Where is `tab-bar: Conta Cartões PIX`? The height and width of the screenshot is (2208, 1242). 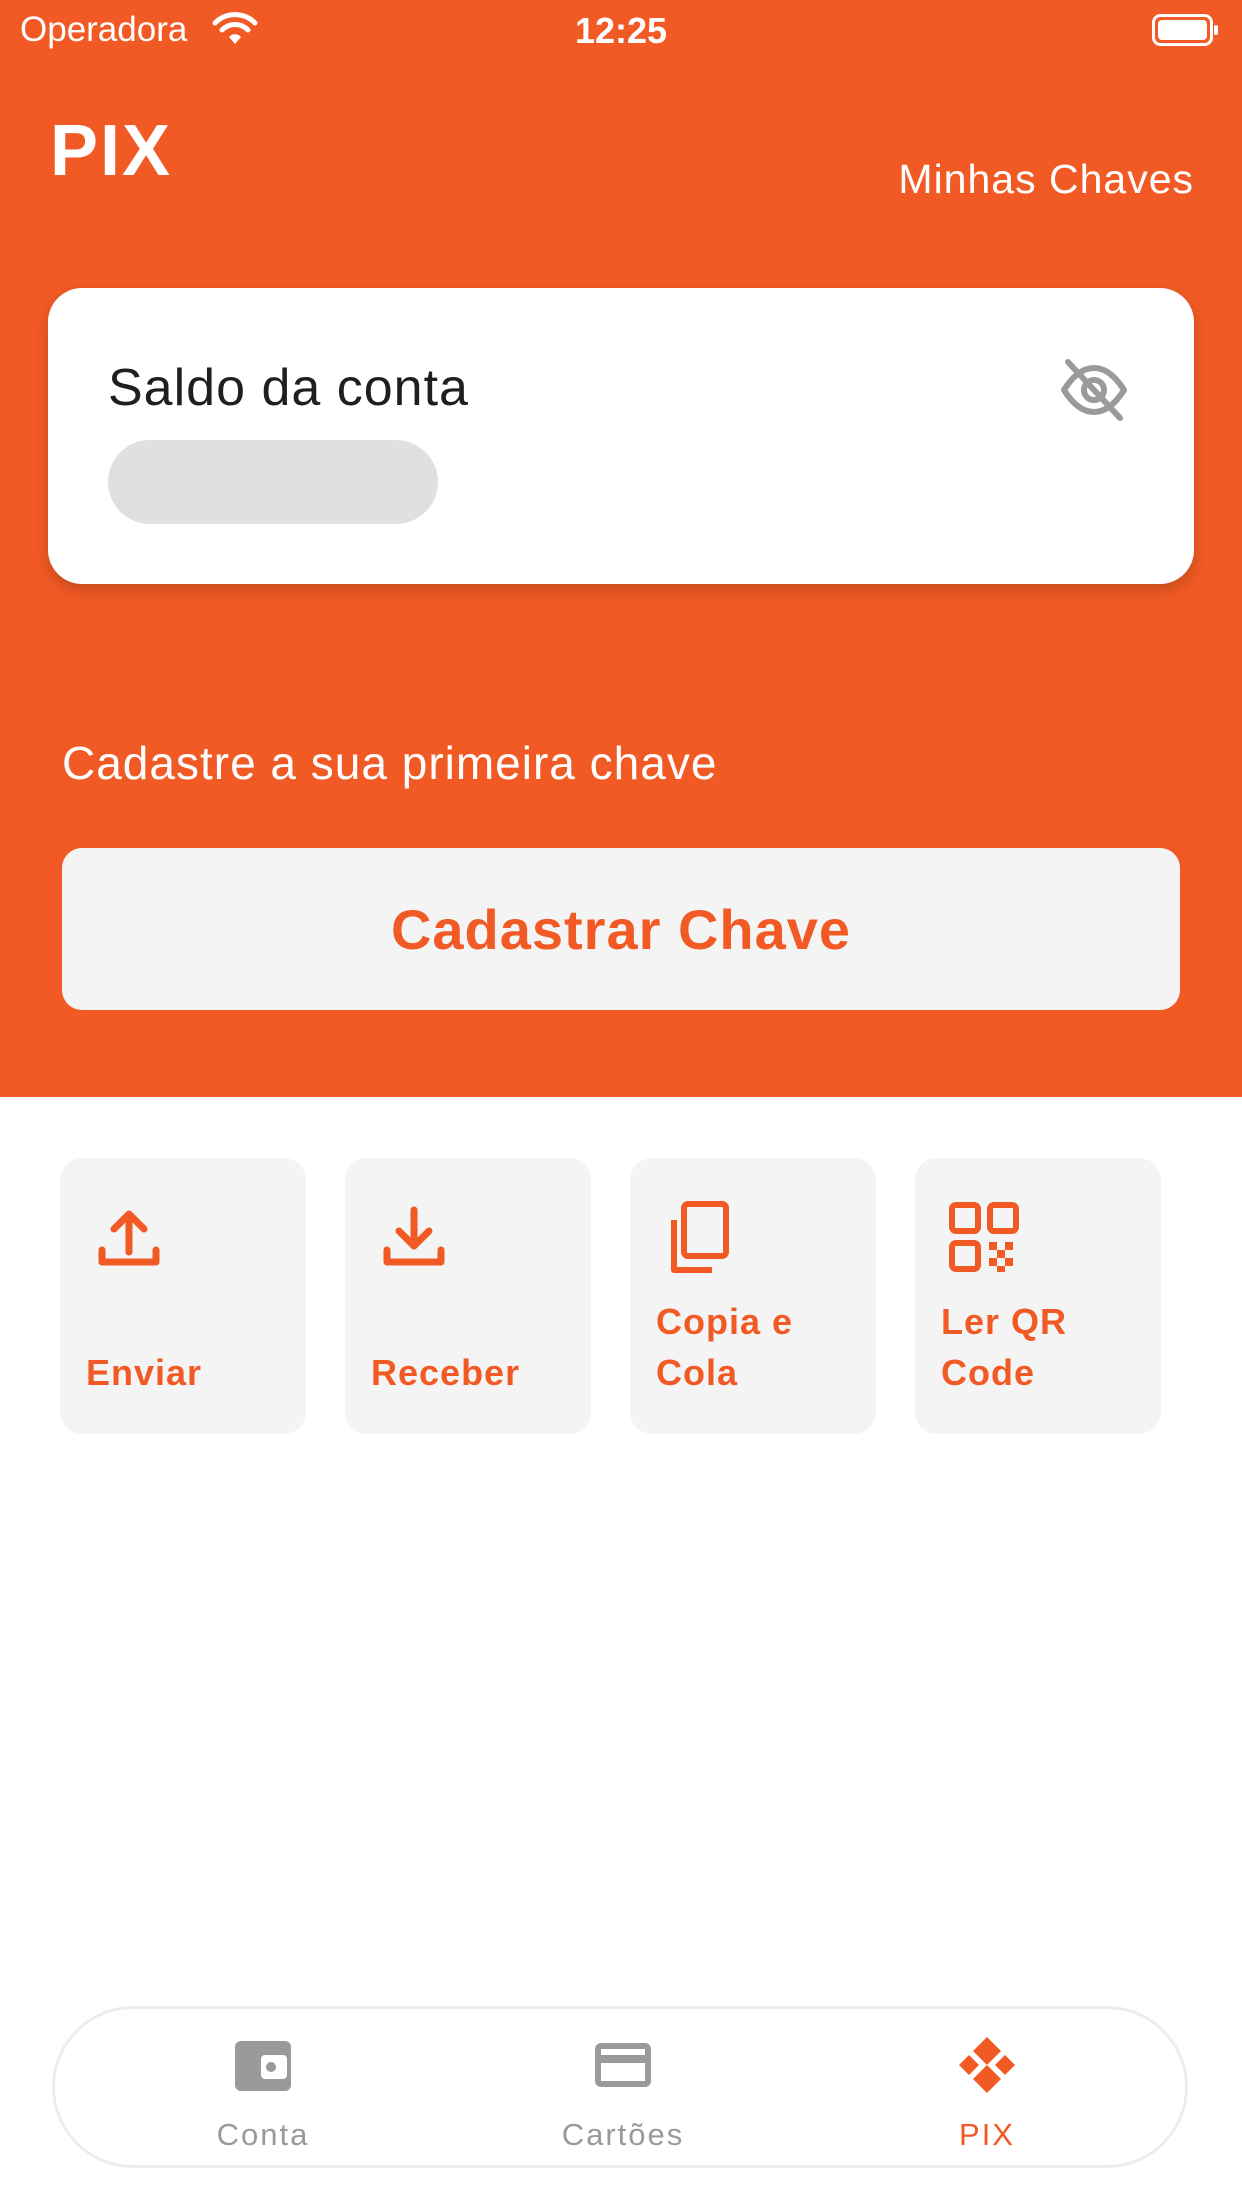
tab-bar: Conta Cartões PIX is located at coordinates (620, 2087).